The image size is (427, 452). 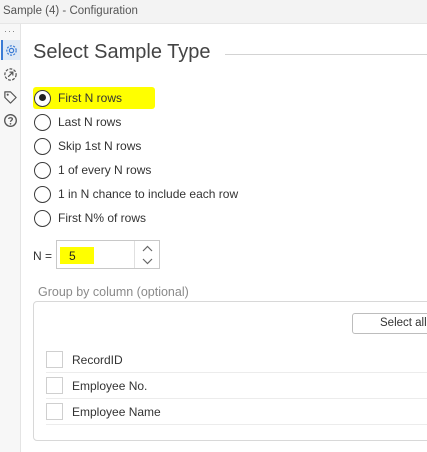 I want to click on column-row-recordid: RecordID, so click(x=236, y=360).